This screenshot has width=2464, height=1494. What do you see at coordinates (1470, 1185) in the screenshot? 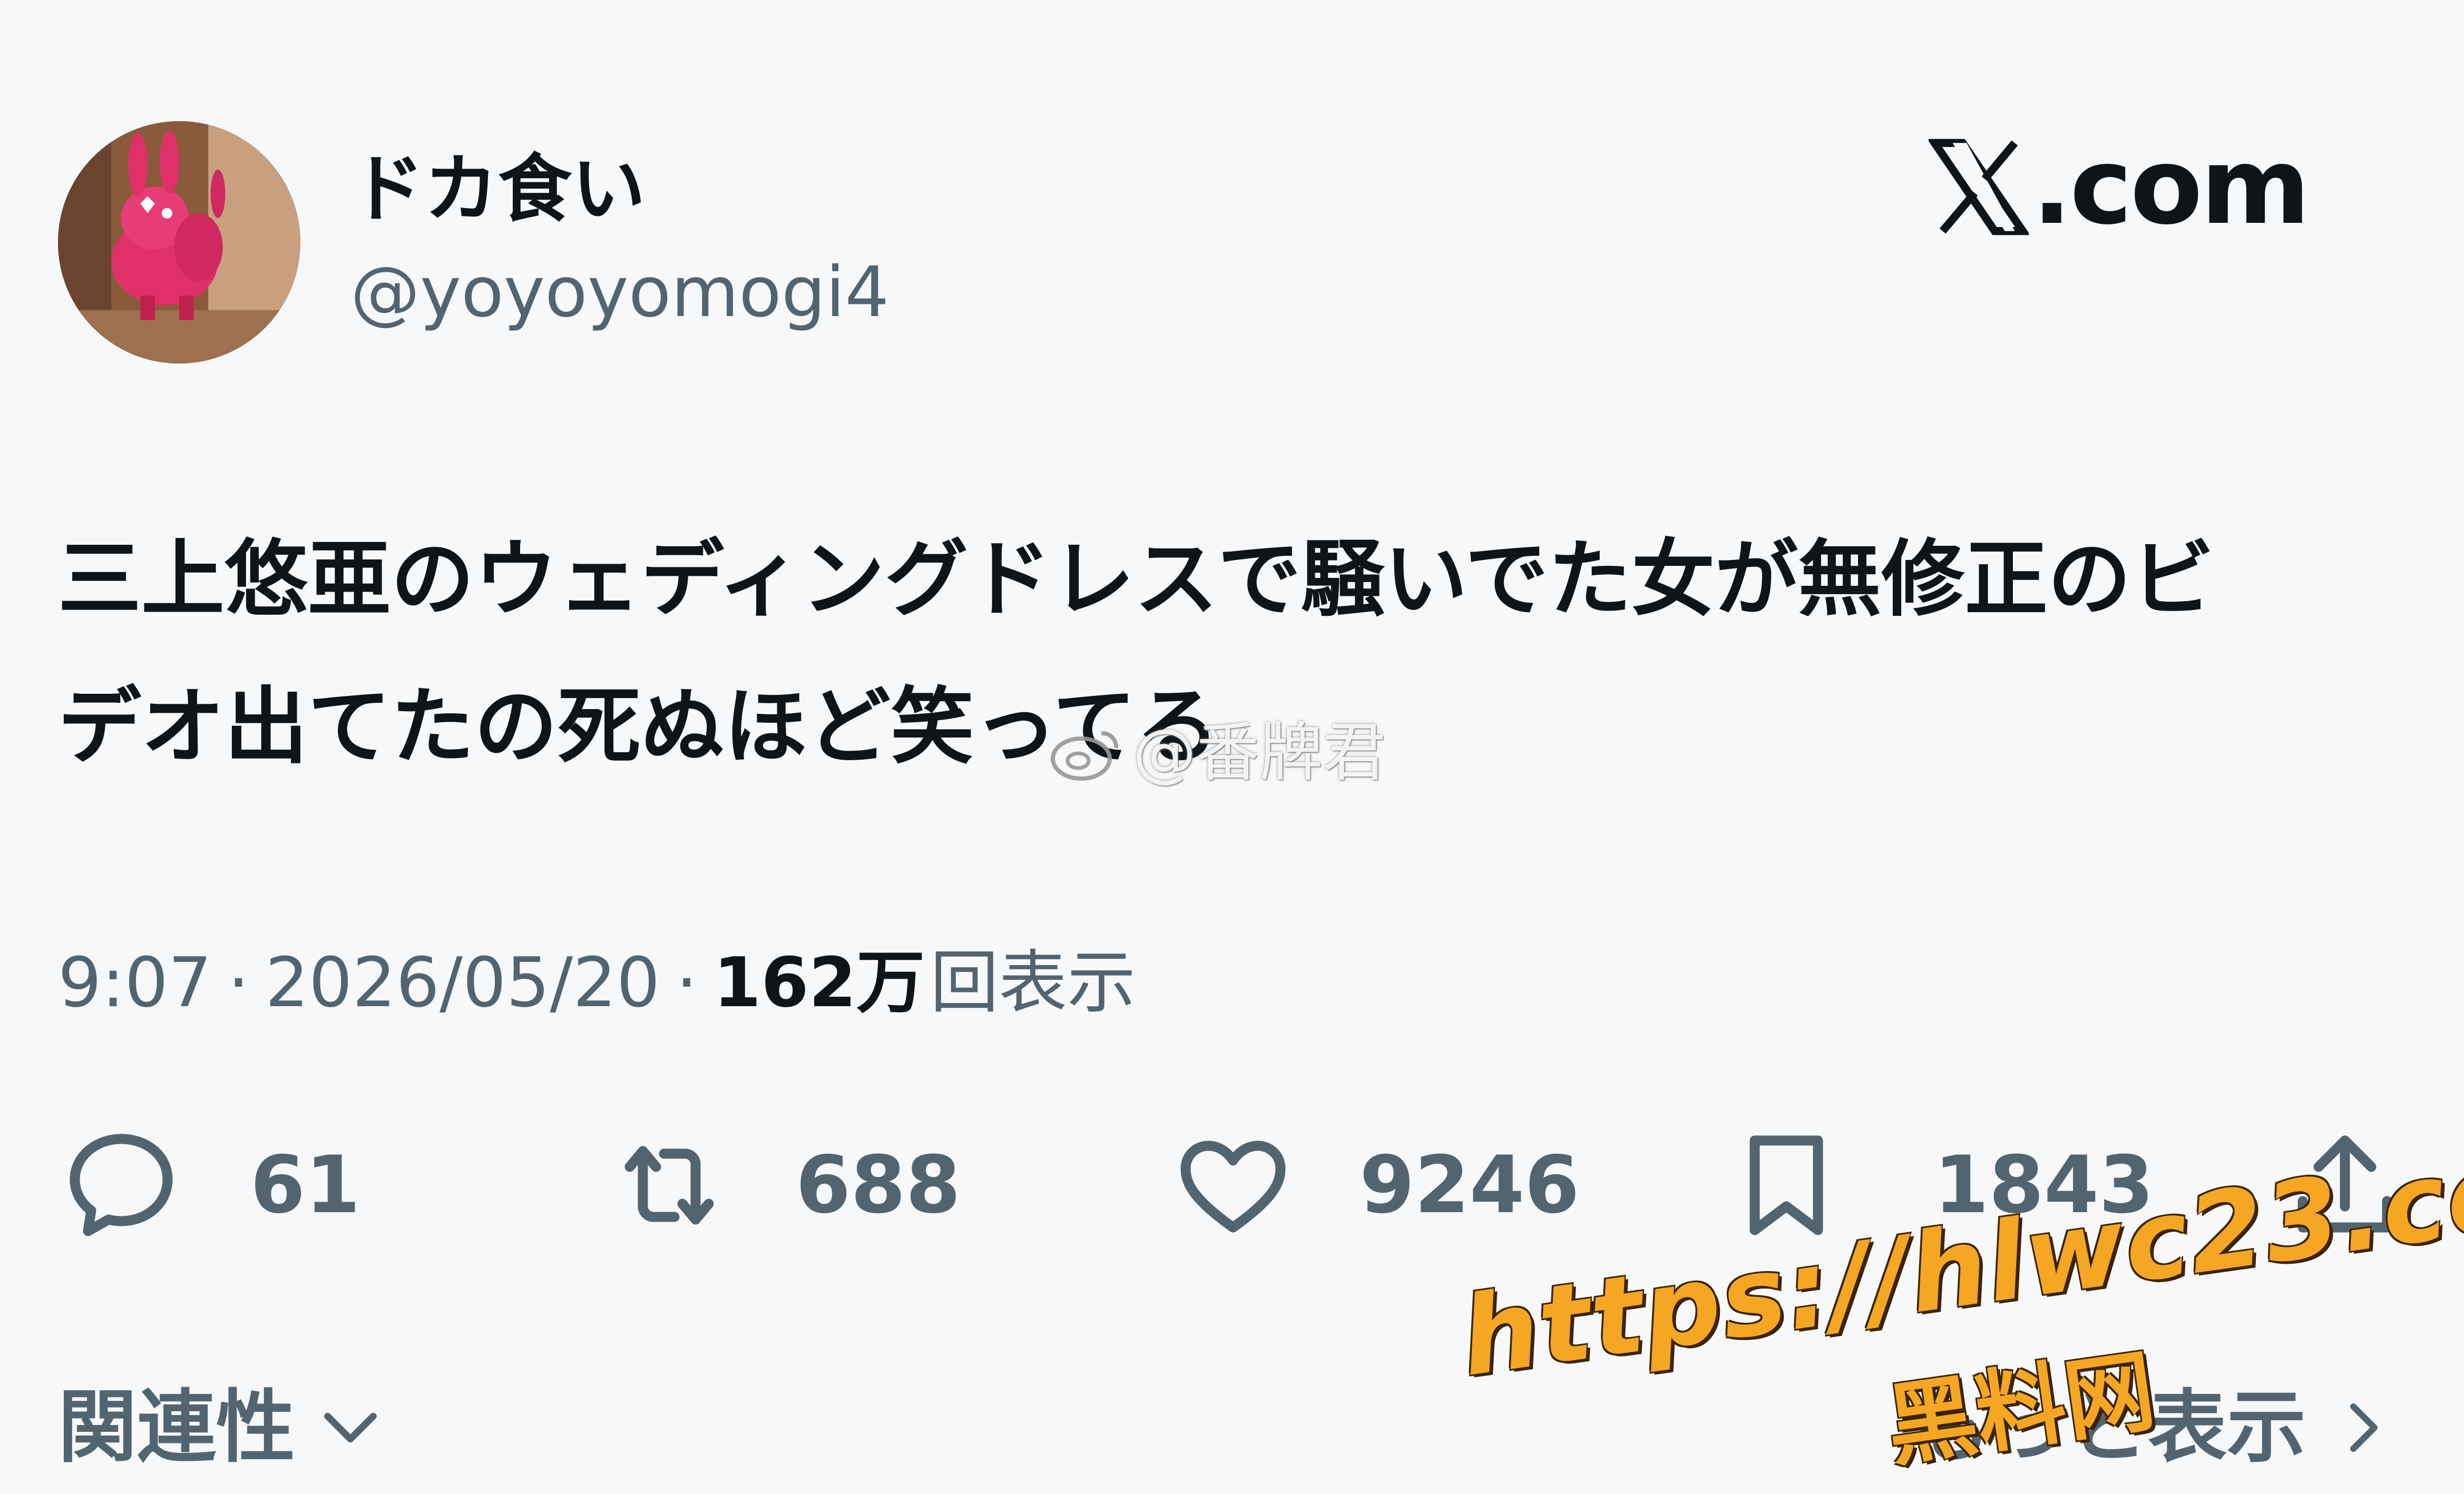
I see `like-count: 9246` at bounding box center [1470, 1185].